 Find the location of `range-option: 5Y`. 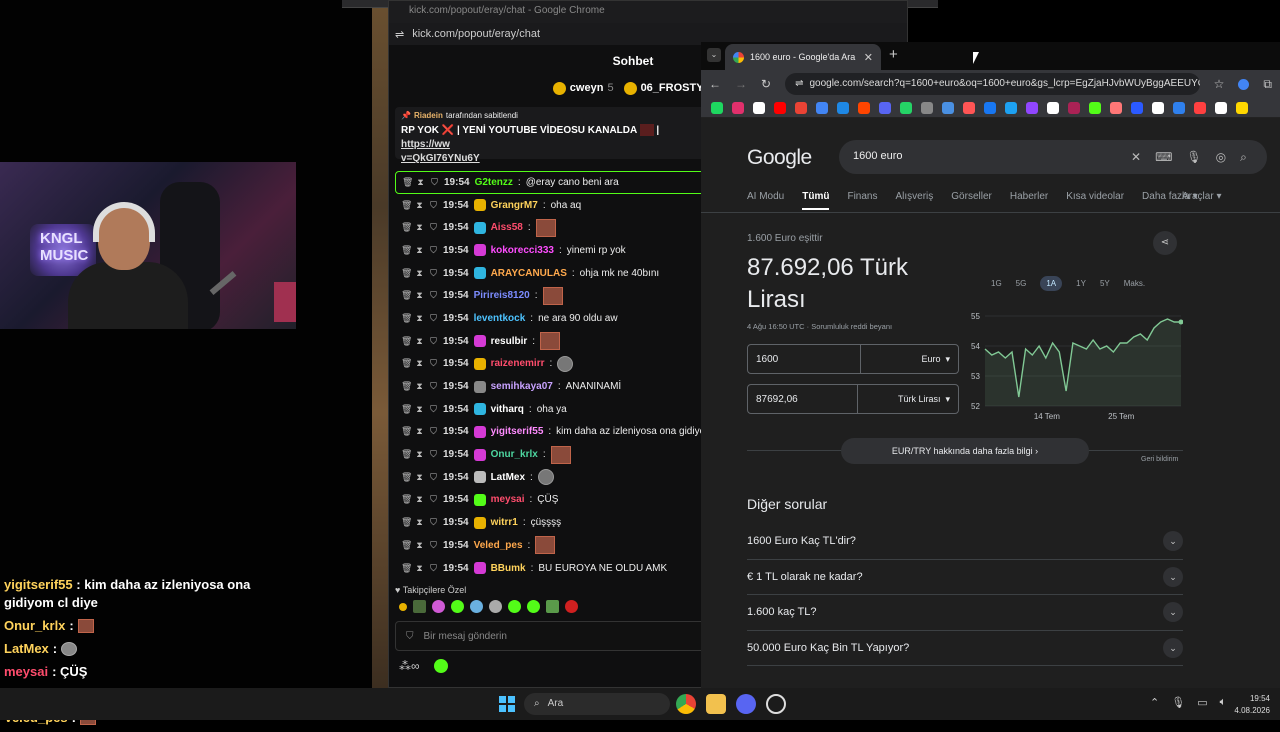

range-option: 5Y is located at coordinates (1105, 283).